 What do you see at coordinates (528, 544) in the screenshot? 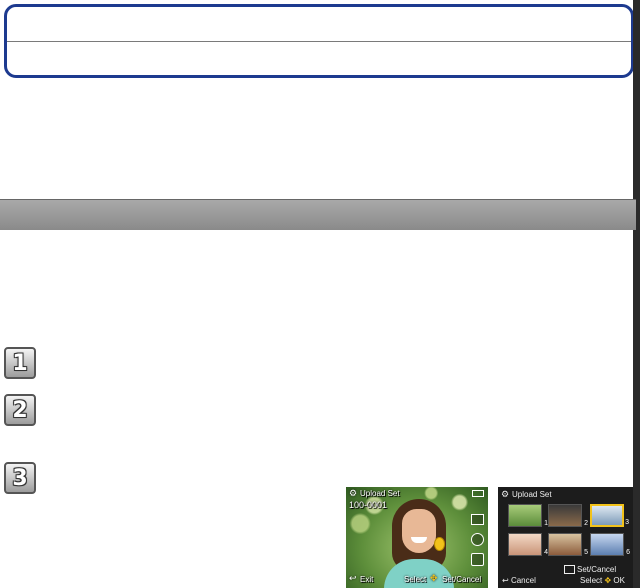
I see `thumbnail-4: 4` at bounding box center [528, 544].